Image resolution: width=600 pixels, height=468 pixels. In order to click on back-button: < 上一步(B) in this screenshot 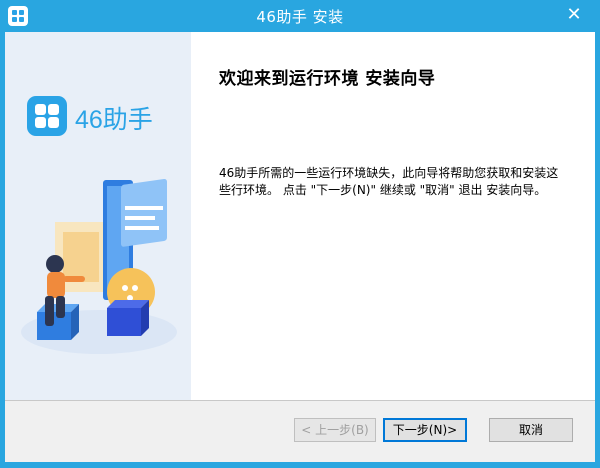, I will do `click(335, 430)`.